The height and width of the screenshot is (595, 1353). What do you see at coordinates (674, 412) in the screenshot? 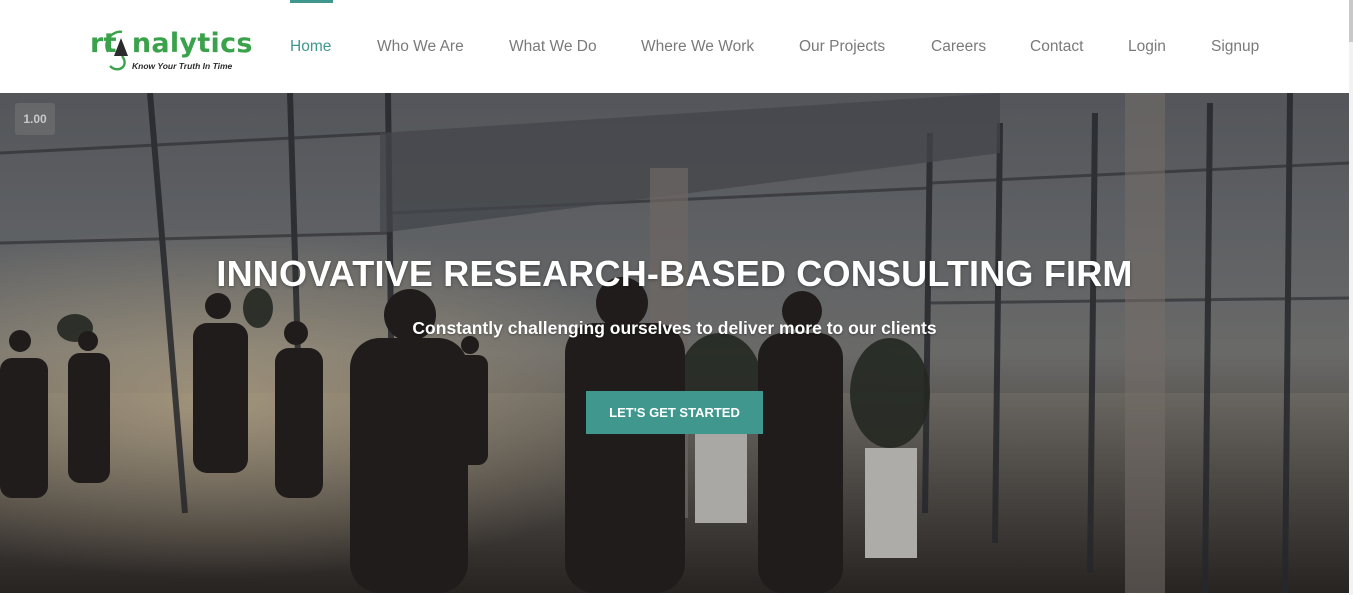
I see `get-started-button: LET'S GET STARTED` at bounding box center [674, 412].